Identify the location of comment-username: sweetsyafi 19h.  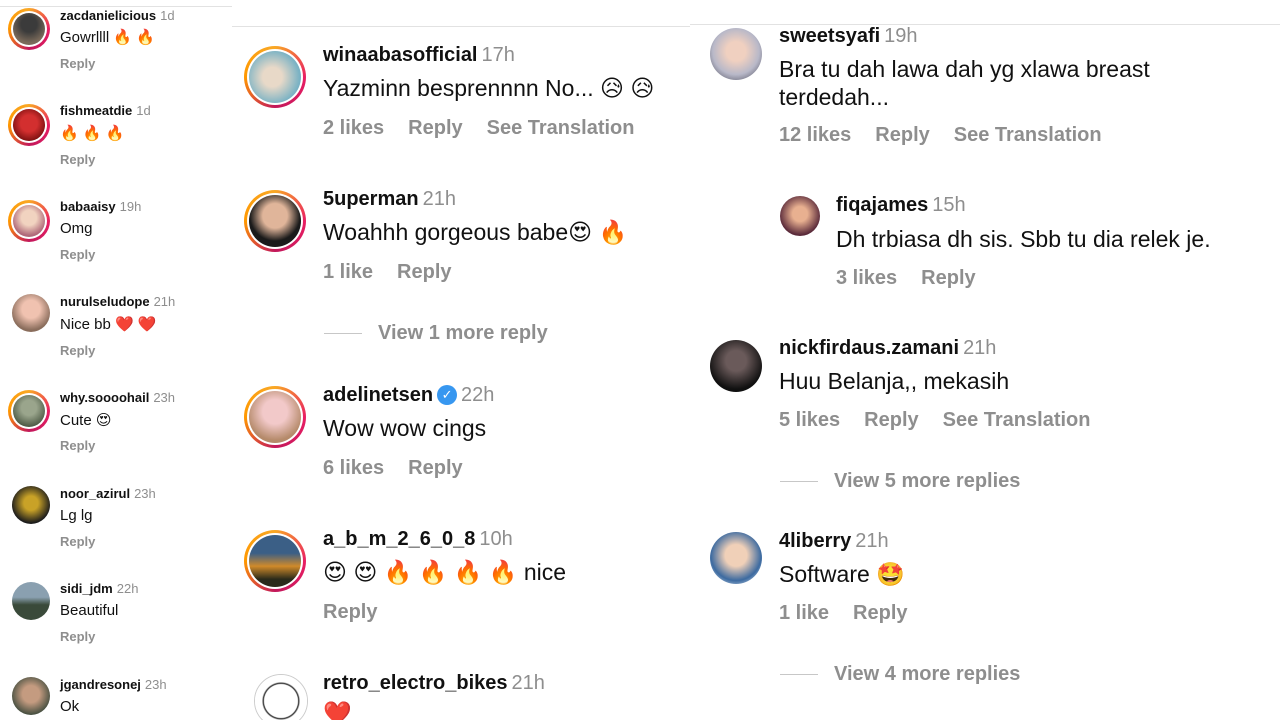
(848, 36).